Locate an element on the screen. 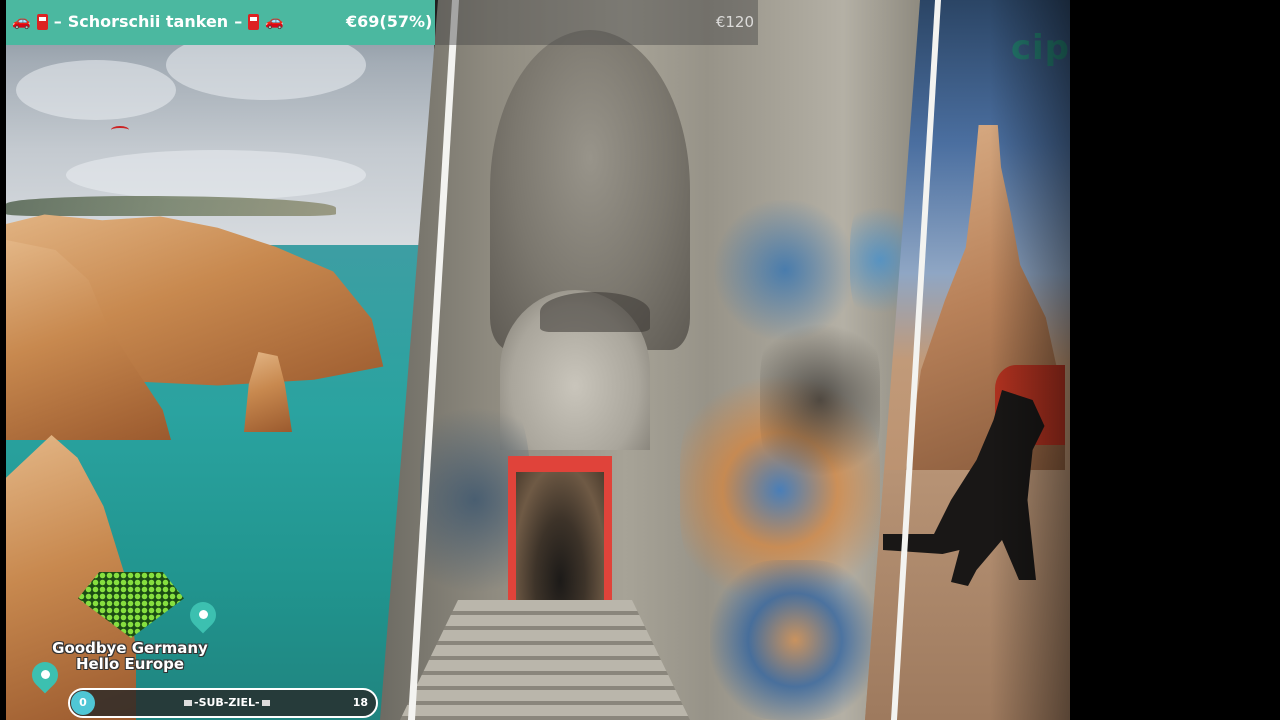 This screenshot has width=1280, height=720. edge-fade is located at coordinates (1030, 360).